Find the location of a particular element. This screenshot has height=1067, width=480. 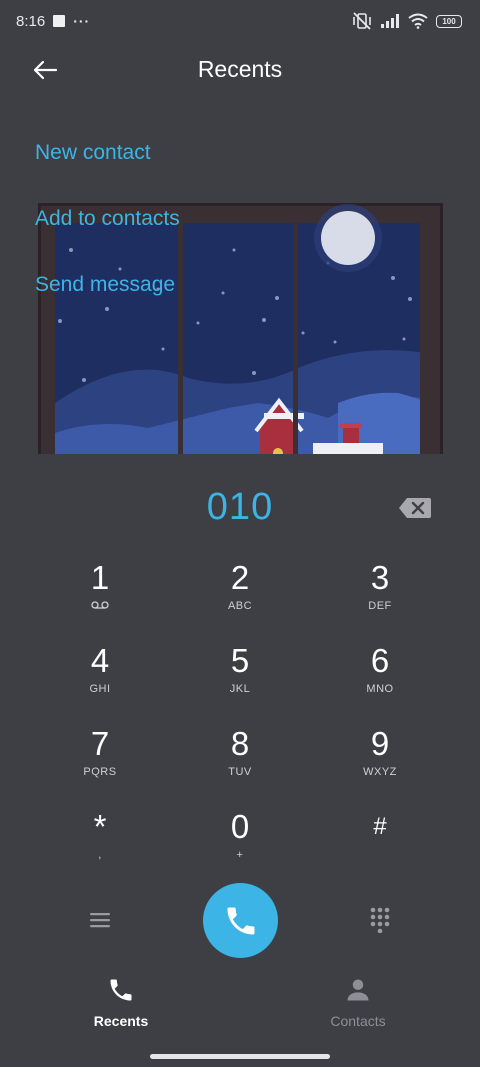

menu-lines-icon is located at coordinates (100, 920).